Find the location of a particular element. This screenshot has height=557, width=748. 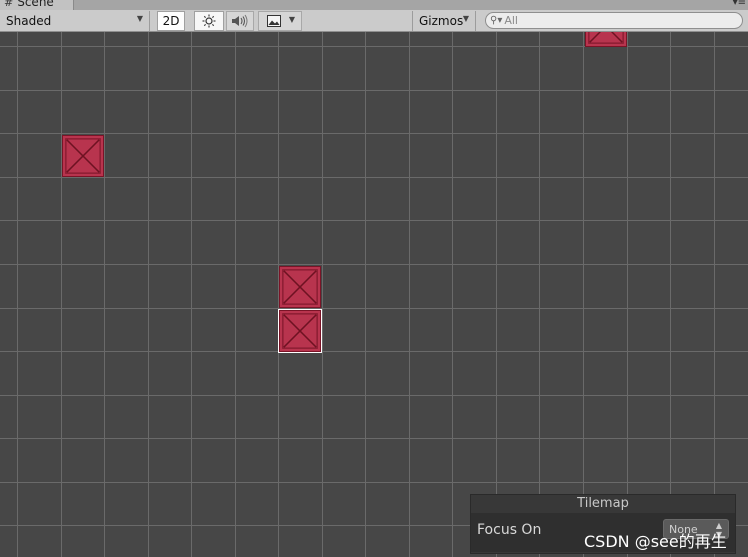

draw-mode-label: Shaded is located at coordinates (29, 21).